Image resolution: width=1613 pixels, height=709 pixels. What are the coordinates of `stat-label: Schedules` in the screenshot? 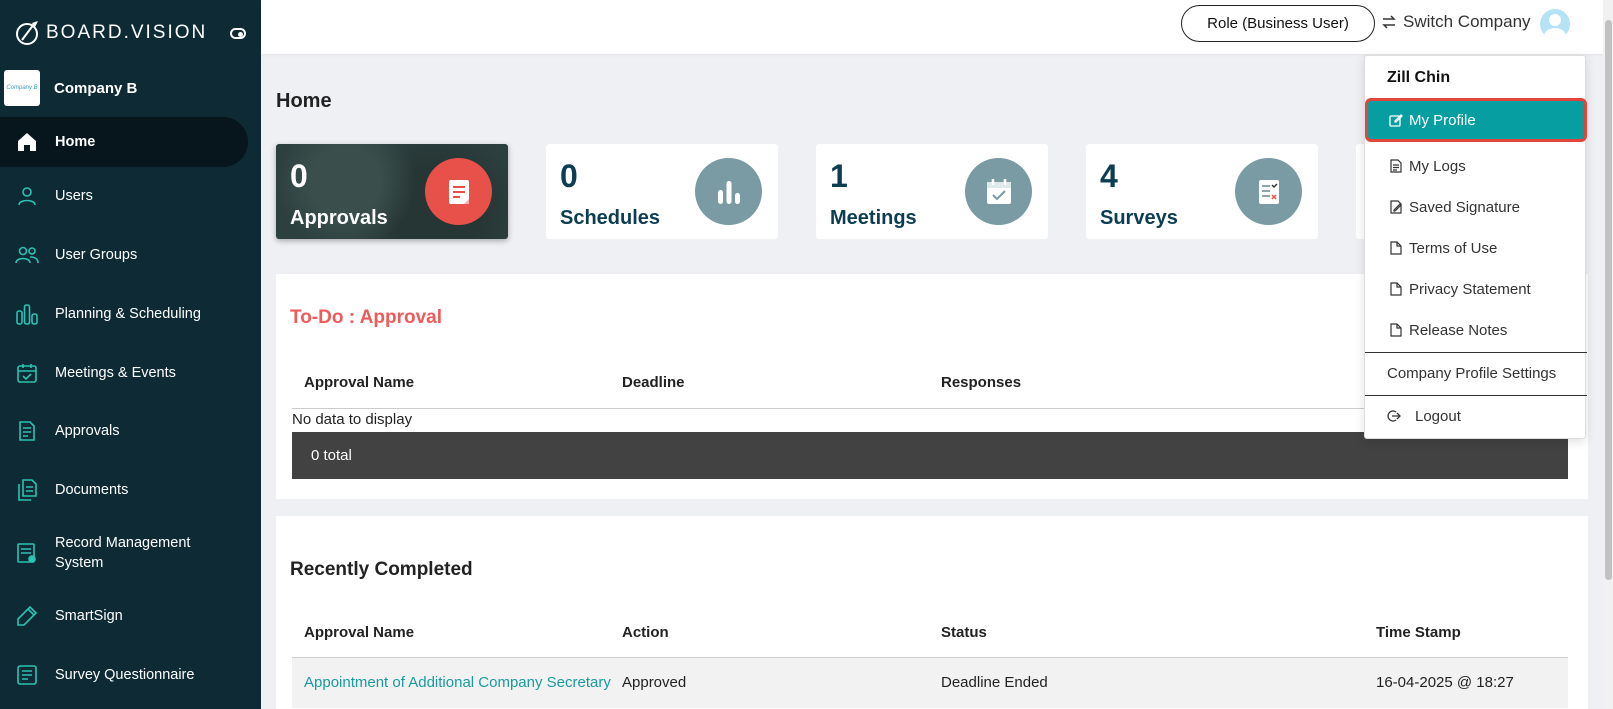 It's located at (610, 218).